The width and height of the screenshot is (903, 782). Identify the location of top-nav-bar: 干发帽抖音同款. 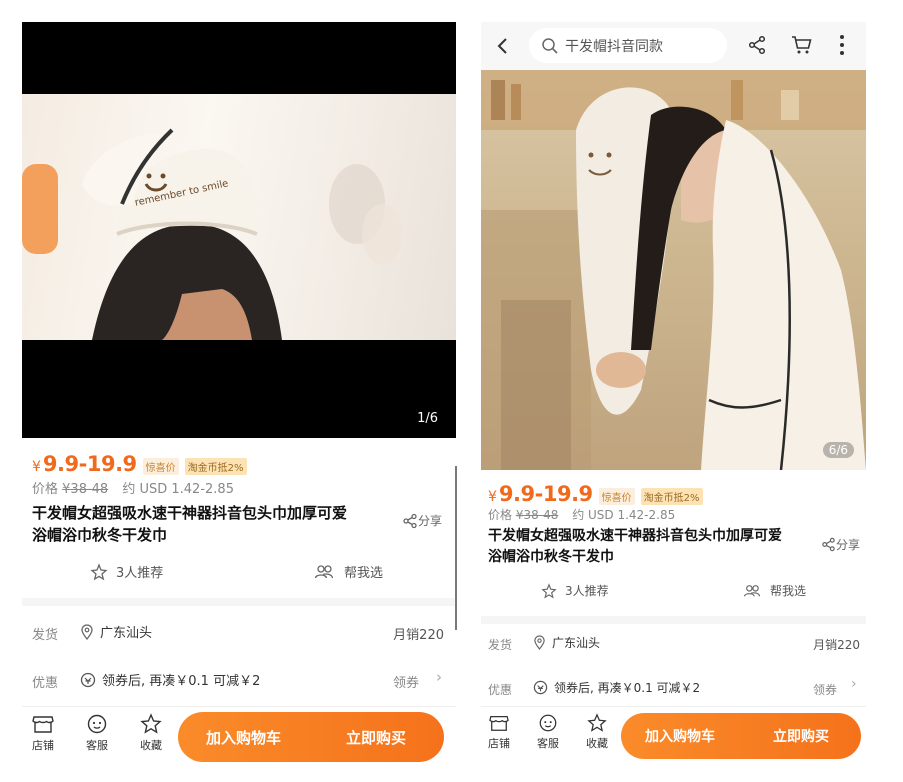
(673, 46).